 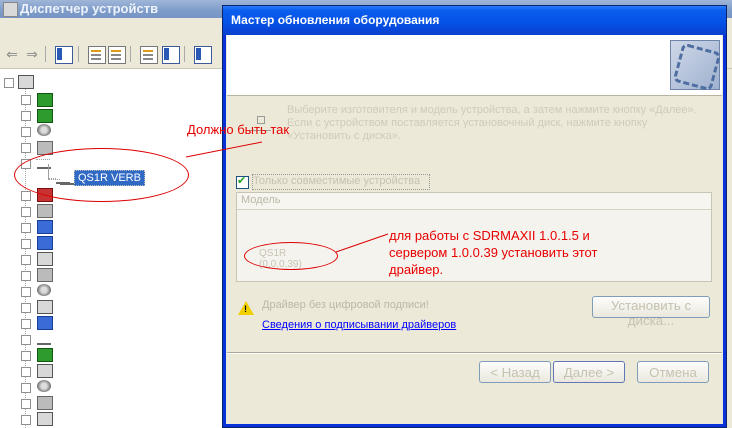 What do you see at coordinates (238, 129) in the screenshot?
I see `annotation-should-be-like-this: Должно быть так` at bounding box center [238, 129].